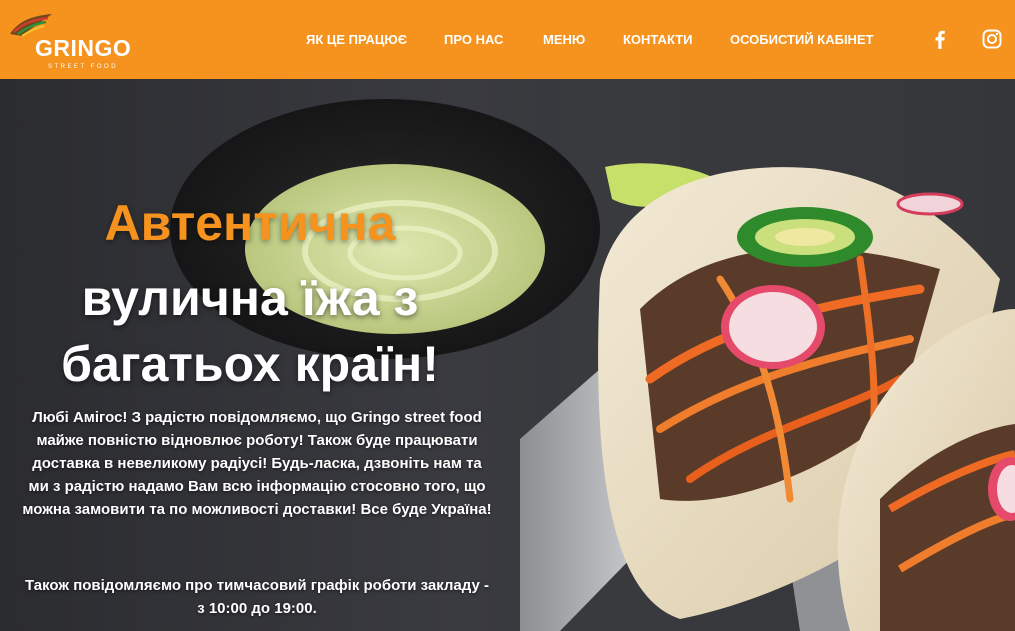 This screenshot has height=631, width=1015. Describe the element at coordinates (658, 39) in the screenshot. I see `nav-contacts: КОНТАКТИ` at that location.